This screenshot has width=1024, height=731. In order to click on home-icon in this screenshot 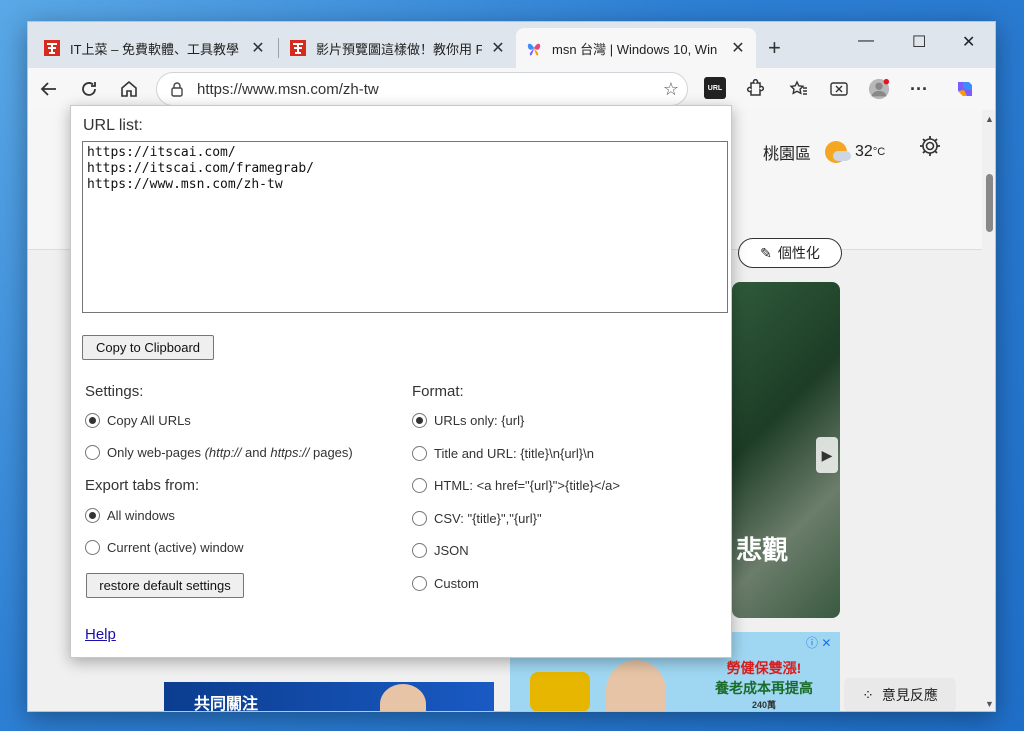, I will do `click(129, 89)`.